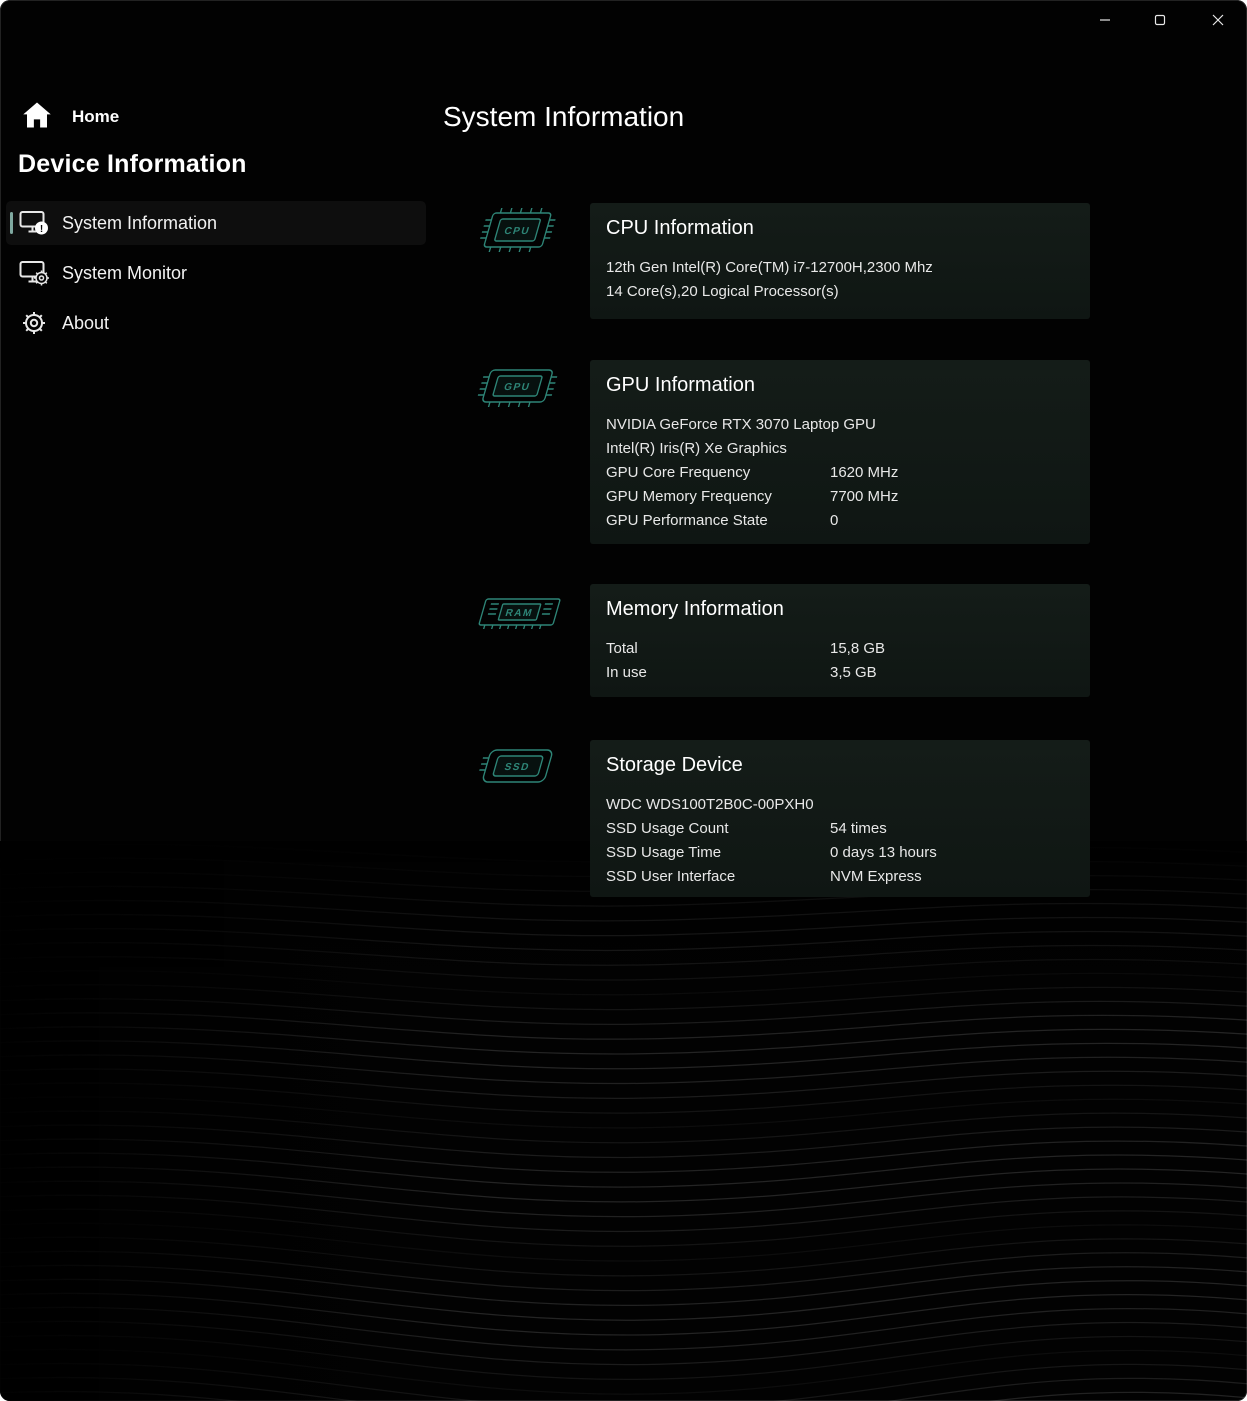  What do you see at coordinates (689, 496) in the screenshot?
I see `spec-label: GPU Memory Frequency` at bounding box center [689, 496].